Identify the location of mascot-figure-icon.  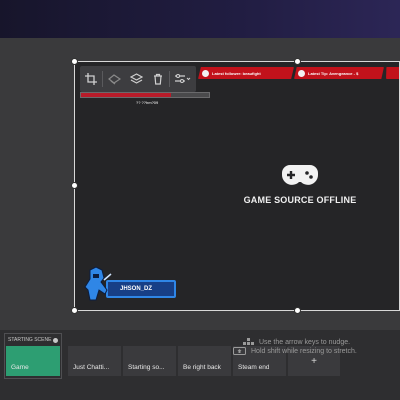
(98, 283).